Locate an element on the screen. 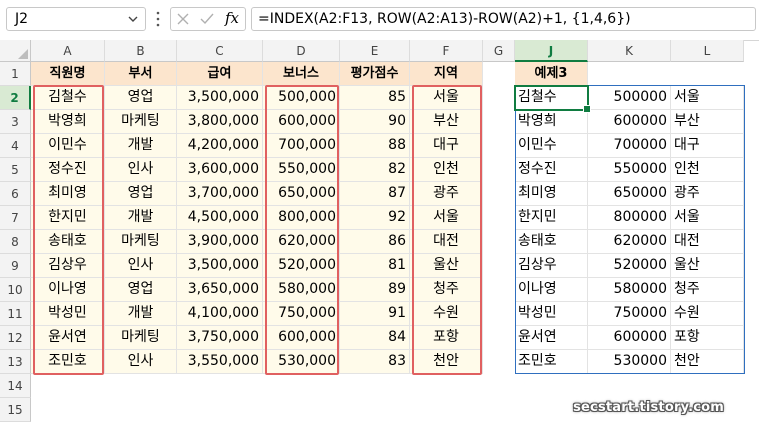 Image resolution: width=759 pixels, height=422 pixels. table-cell-name: 정수진 is located at coordinates (68, 170).